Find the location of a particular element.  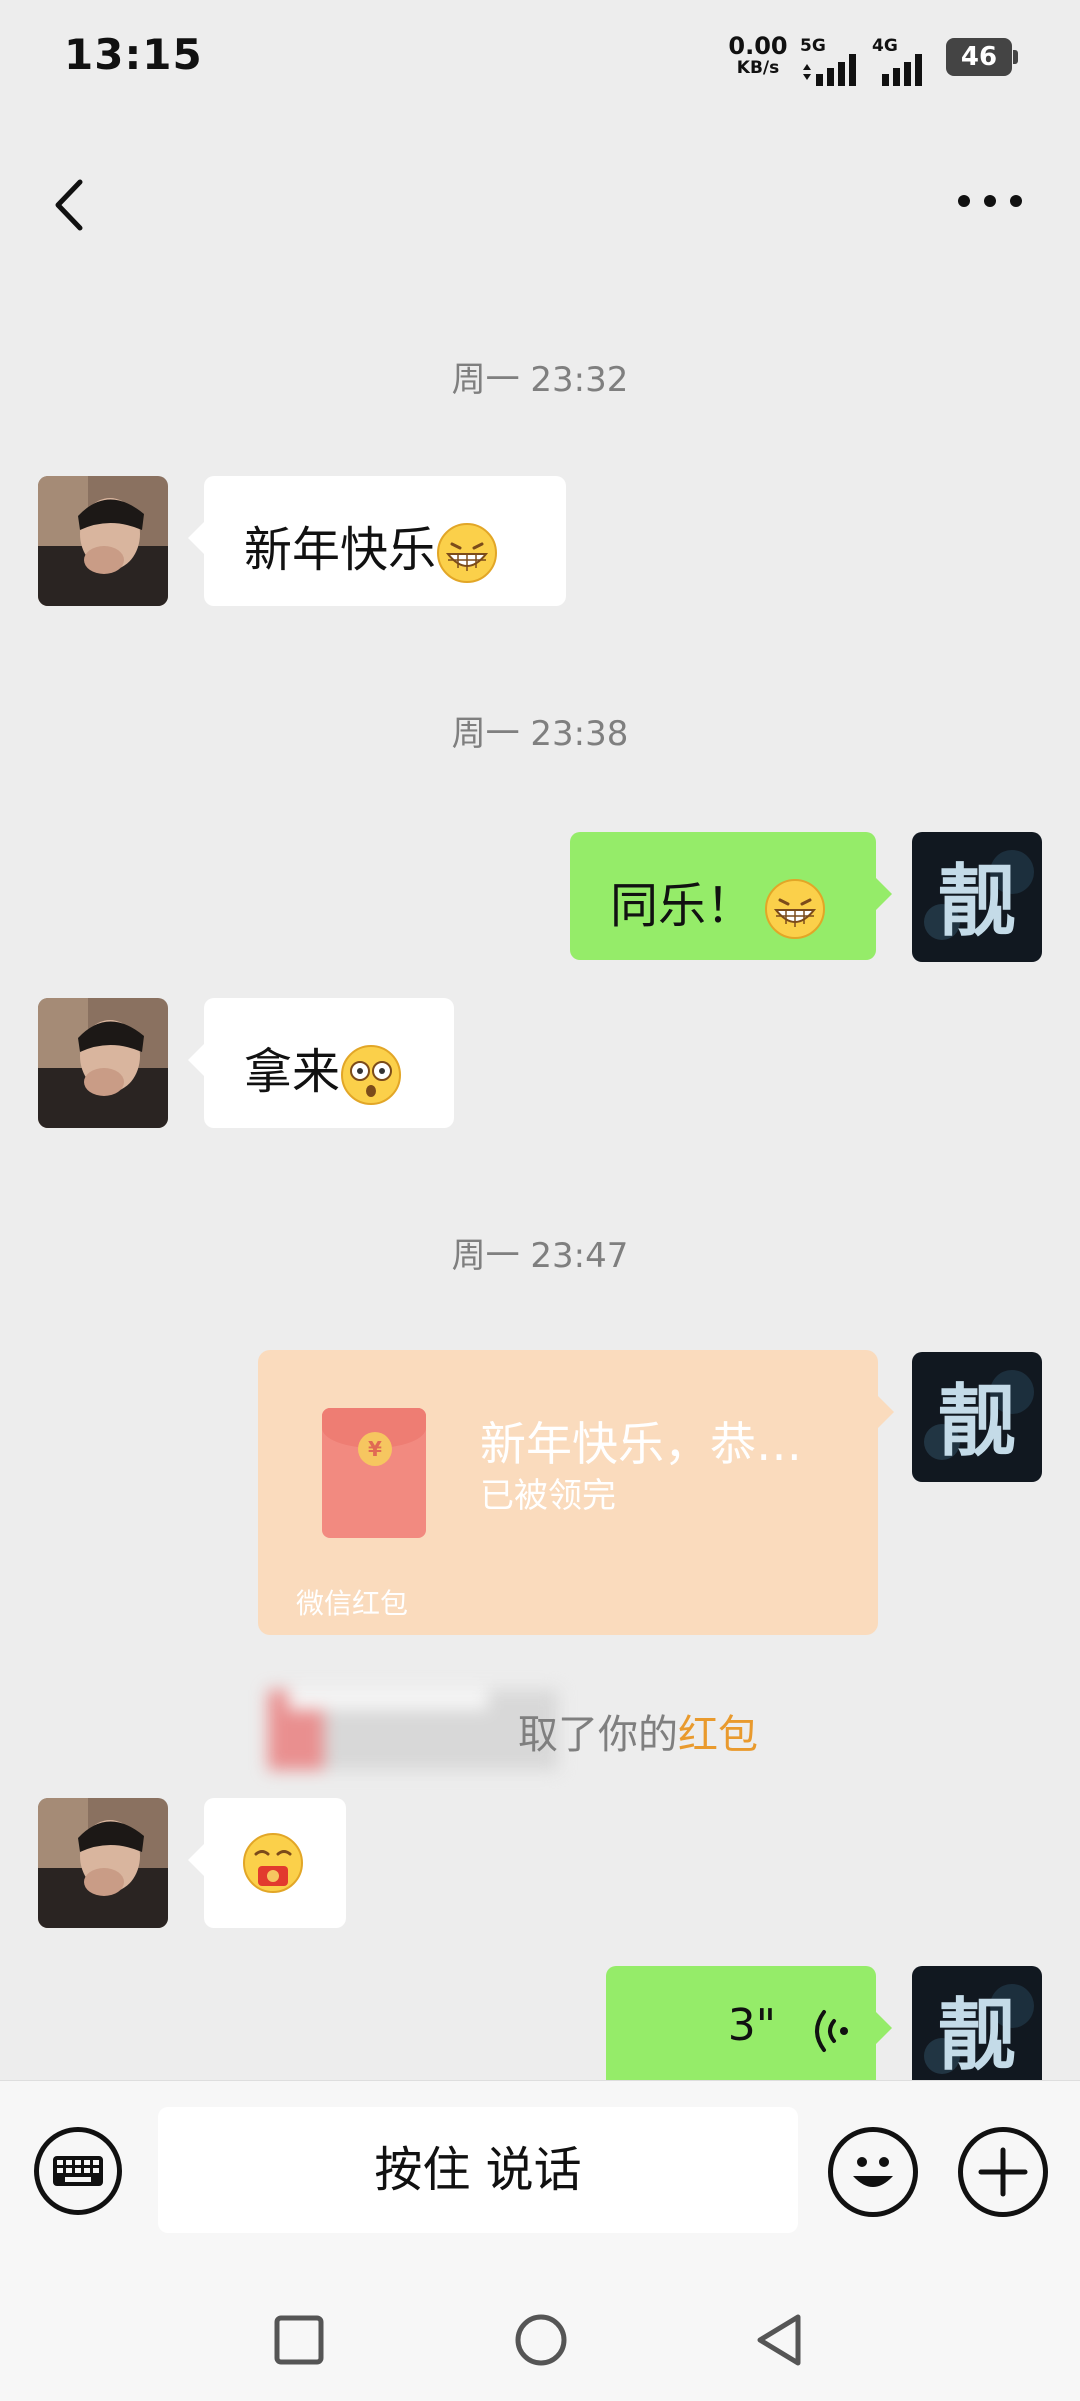

keyboard-toggle-button is located at coordinates (78, 2171).